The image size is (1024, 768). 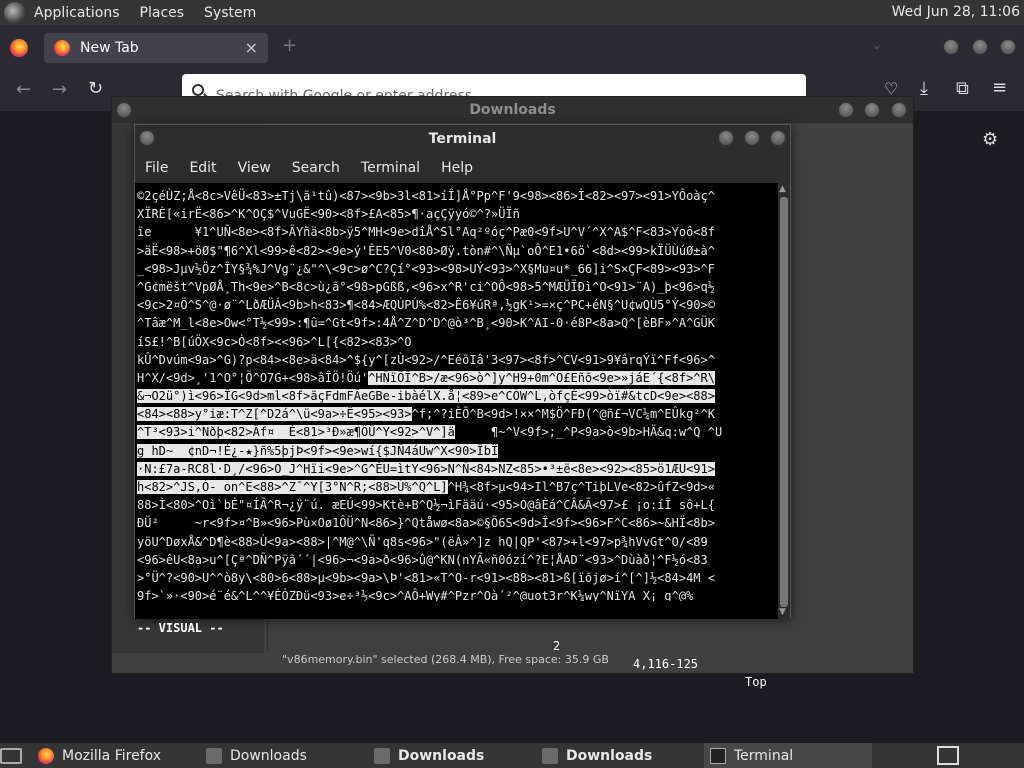 What do you see at coordinates (156, 48) in the screenshot?
I see `tab-new-tab: New Tab ×` at bounding box center [156, 48].